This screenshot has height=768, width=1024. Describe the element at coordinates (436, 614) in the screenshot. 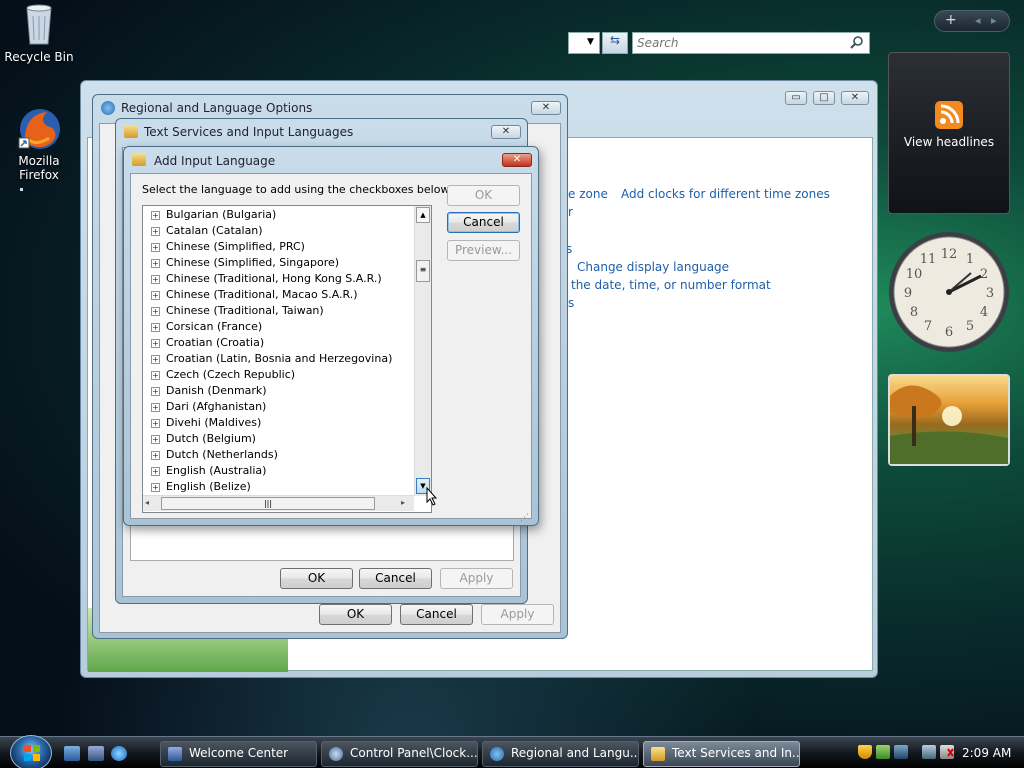

I see `regional-cancel-button: Cancel` at that location.